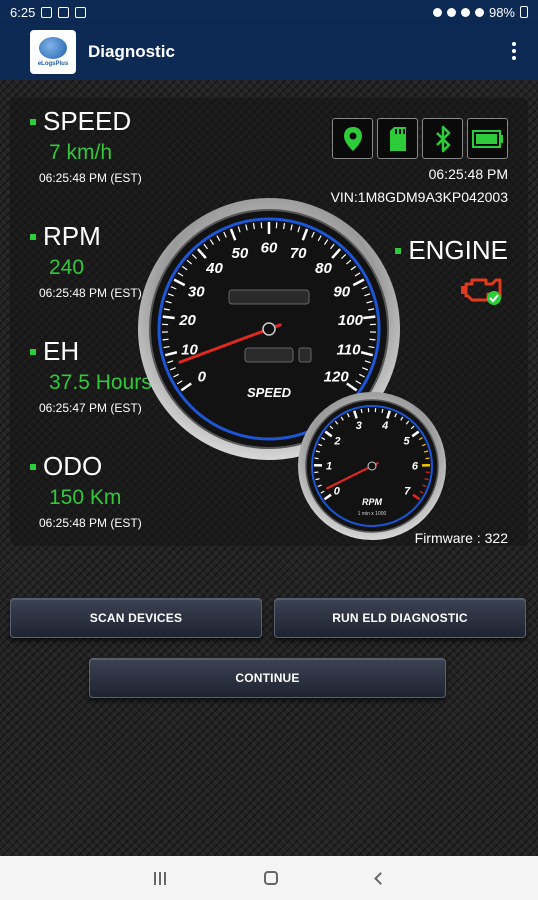 The height and width of the screenshot is (900, 538). Describe the element at coordinates (61, 351) in the screenshot. I see `eh-label: EH` at that location.